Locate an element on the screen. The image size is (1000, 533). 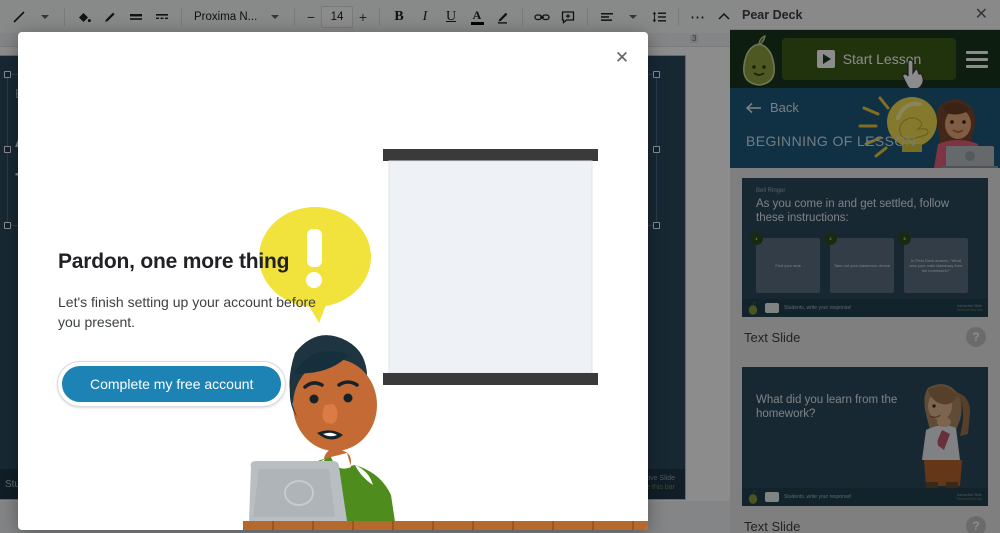
close-icon: ✕ is located at coordinates (622, 58).